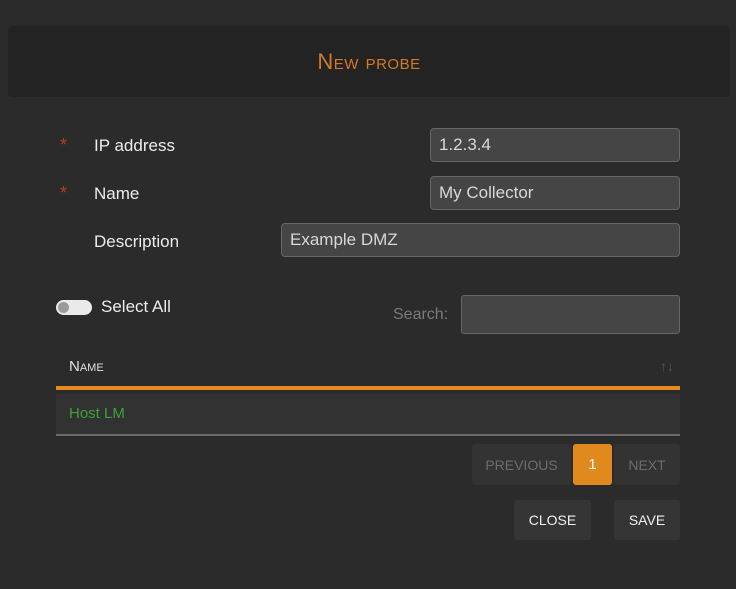 The height and width of the screenshot is (589, 736). I want to click on row-name-cell: Host LM, so click(97, 413).